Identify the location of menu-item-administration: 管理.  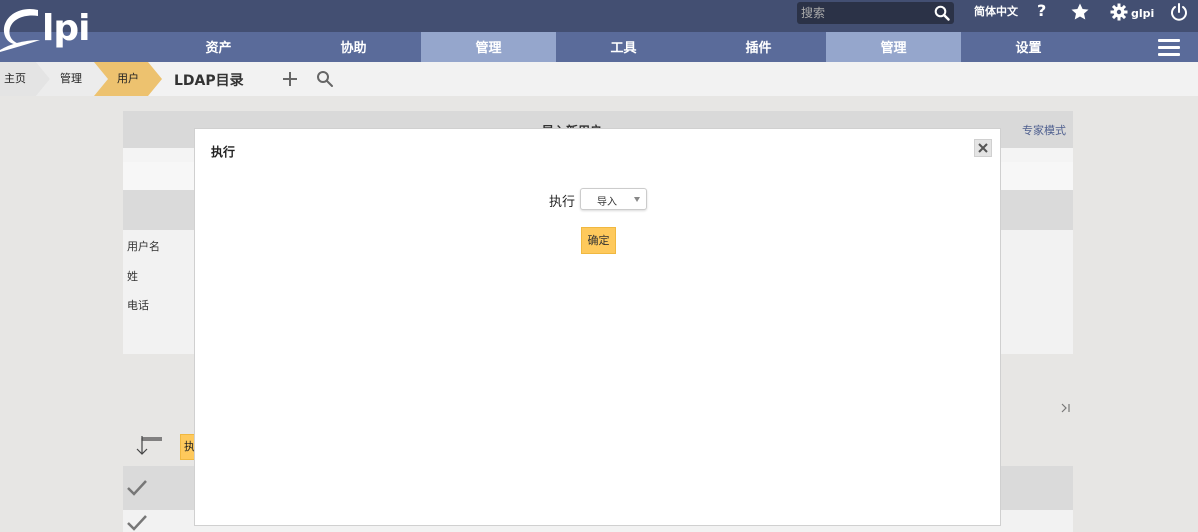
(893, 47).